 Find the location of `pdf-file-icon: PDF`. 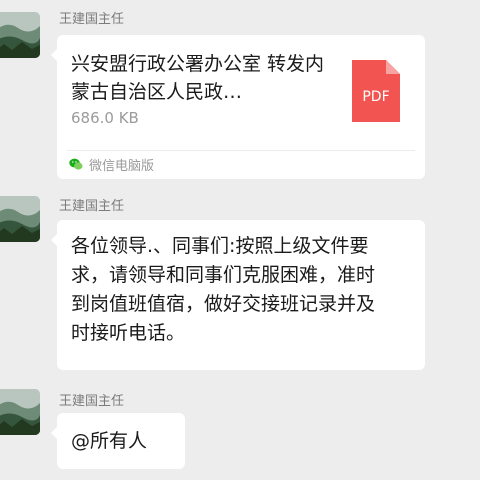

pdf-file-icon: PDF is located at coordinates (376, 91).